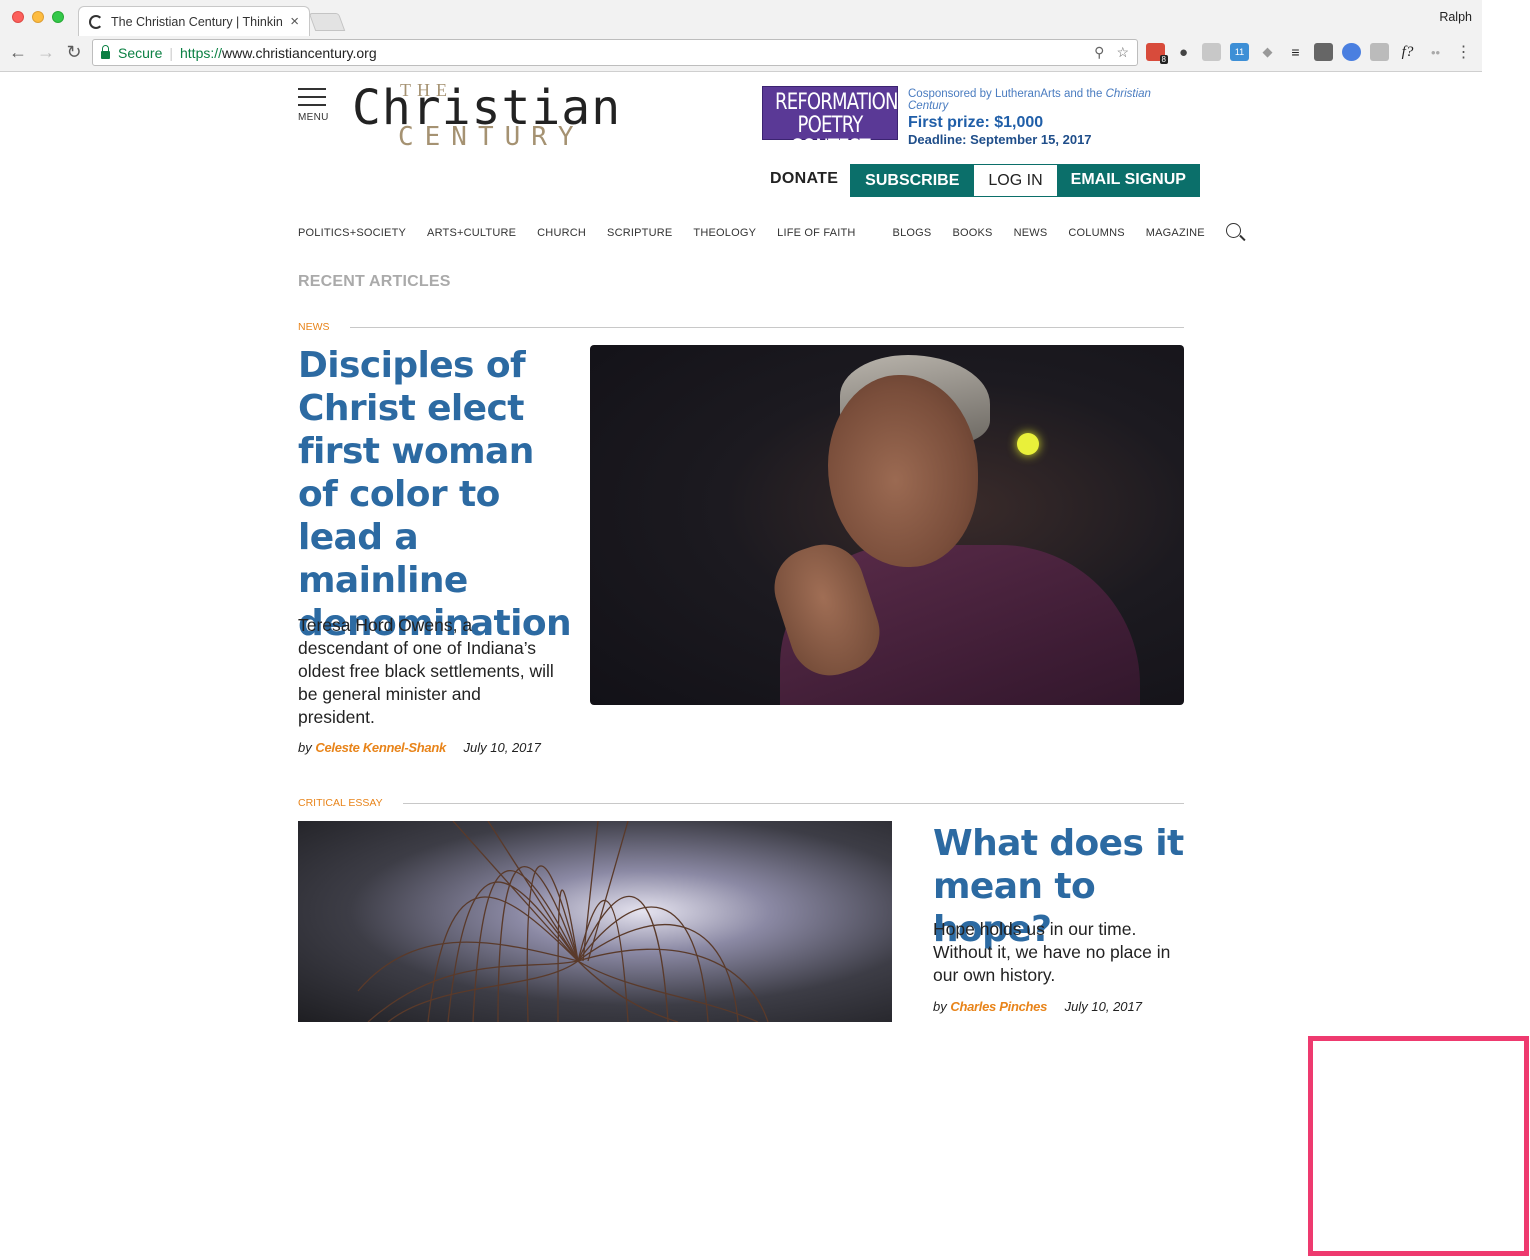 Image resolution: width=1530 pixels, height=1260 pixels. Describe the element at coordinates (1323, 52) in the screenshot. I see `pin-extension-icon` at that location.